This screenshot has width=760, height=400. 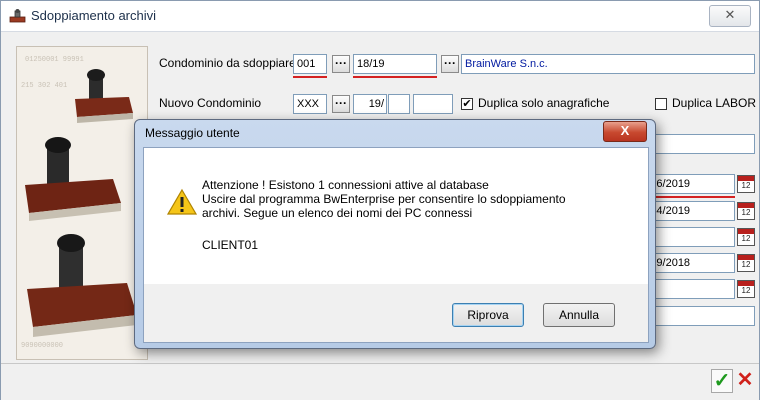 What do you see at coordinates (730, 16) in the screenshot?
I see `window-close-button: ✕` at bounding box center [730, 16].